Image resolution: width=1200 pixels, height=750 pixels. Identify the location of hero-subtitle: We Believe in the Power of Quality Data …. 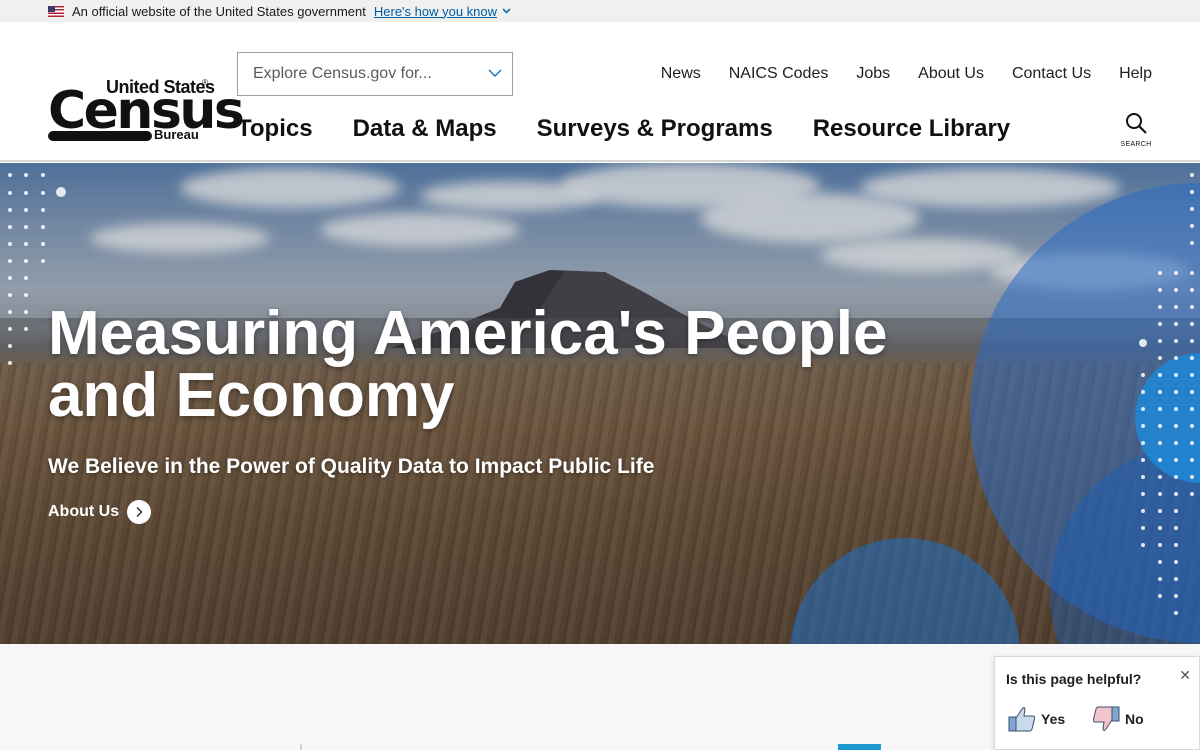
(351, 466).